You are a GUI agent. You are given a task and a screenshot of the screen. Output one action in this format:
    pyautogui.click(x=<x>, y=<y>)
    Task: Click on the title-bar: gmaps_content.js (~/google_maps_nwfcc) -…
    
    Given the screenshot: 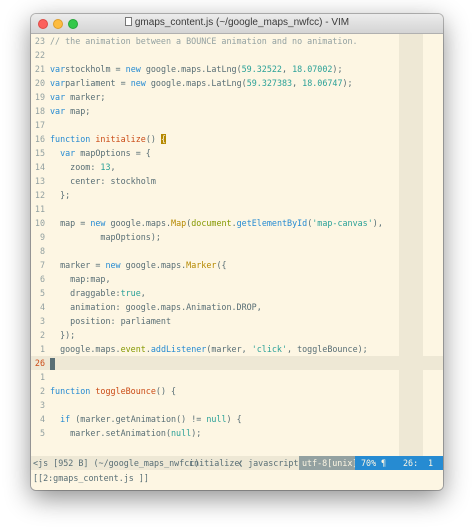 What is the action you would take?
    pyautogui.click(x=237, y=24)
    